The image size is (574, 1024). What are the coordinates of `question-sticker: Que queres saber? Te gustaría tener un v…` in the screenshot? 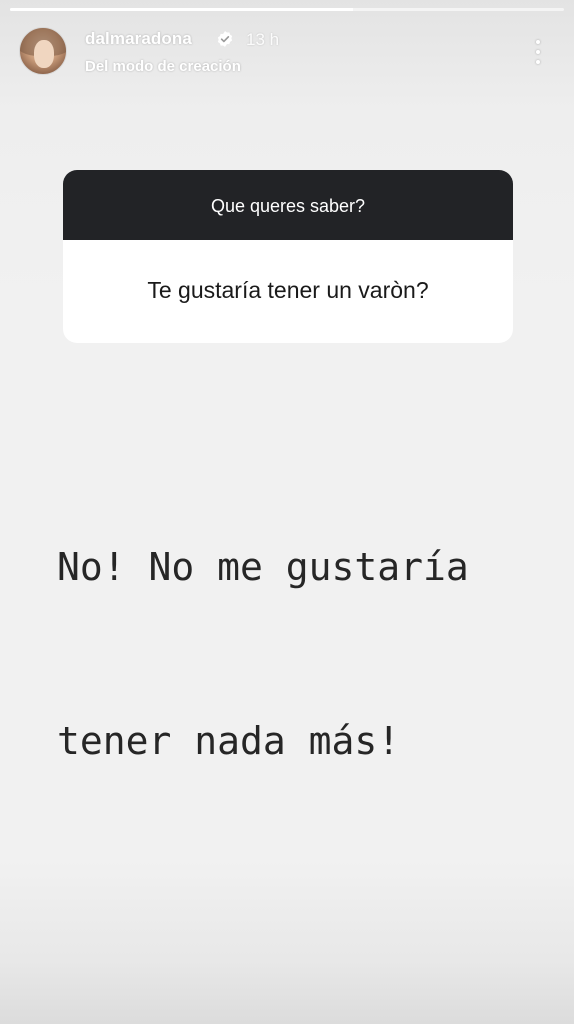 It's located at (288, 256).